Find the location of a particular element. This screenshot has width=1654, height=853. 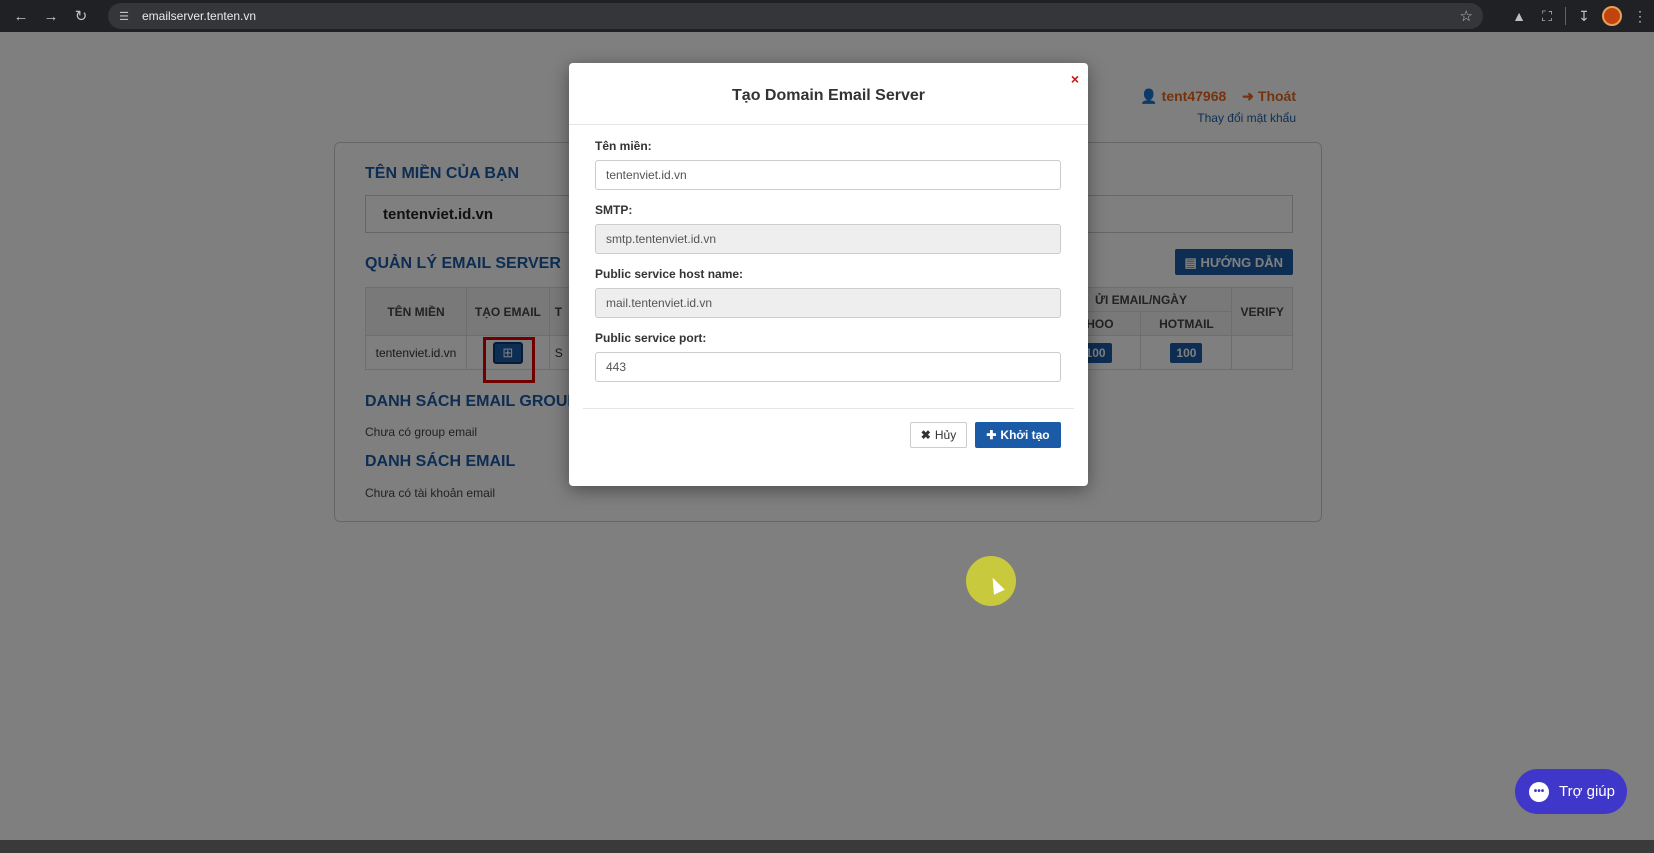

address-url: emailserver.tenten.vn is located at coordinates (199, 16).